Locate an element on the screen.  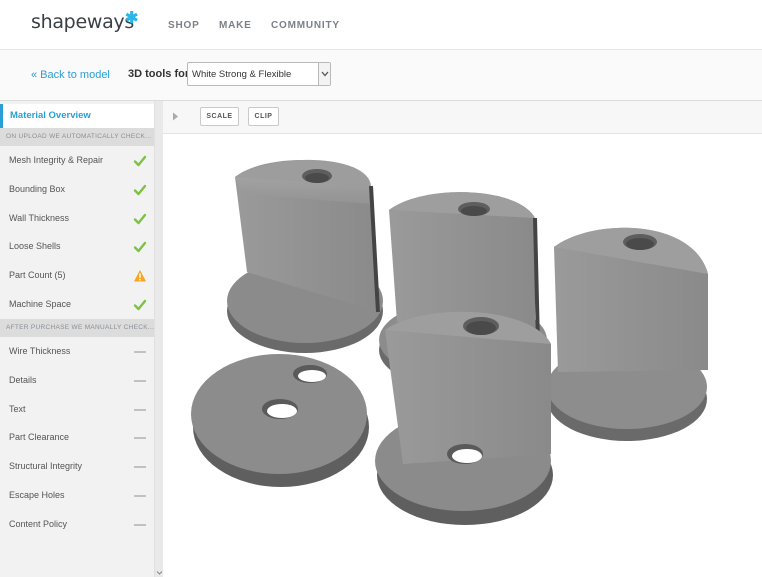
check-item-loose-shells: Loose Shells is located at coordinates (77, 246).